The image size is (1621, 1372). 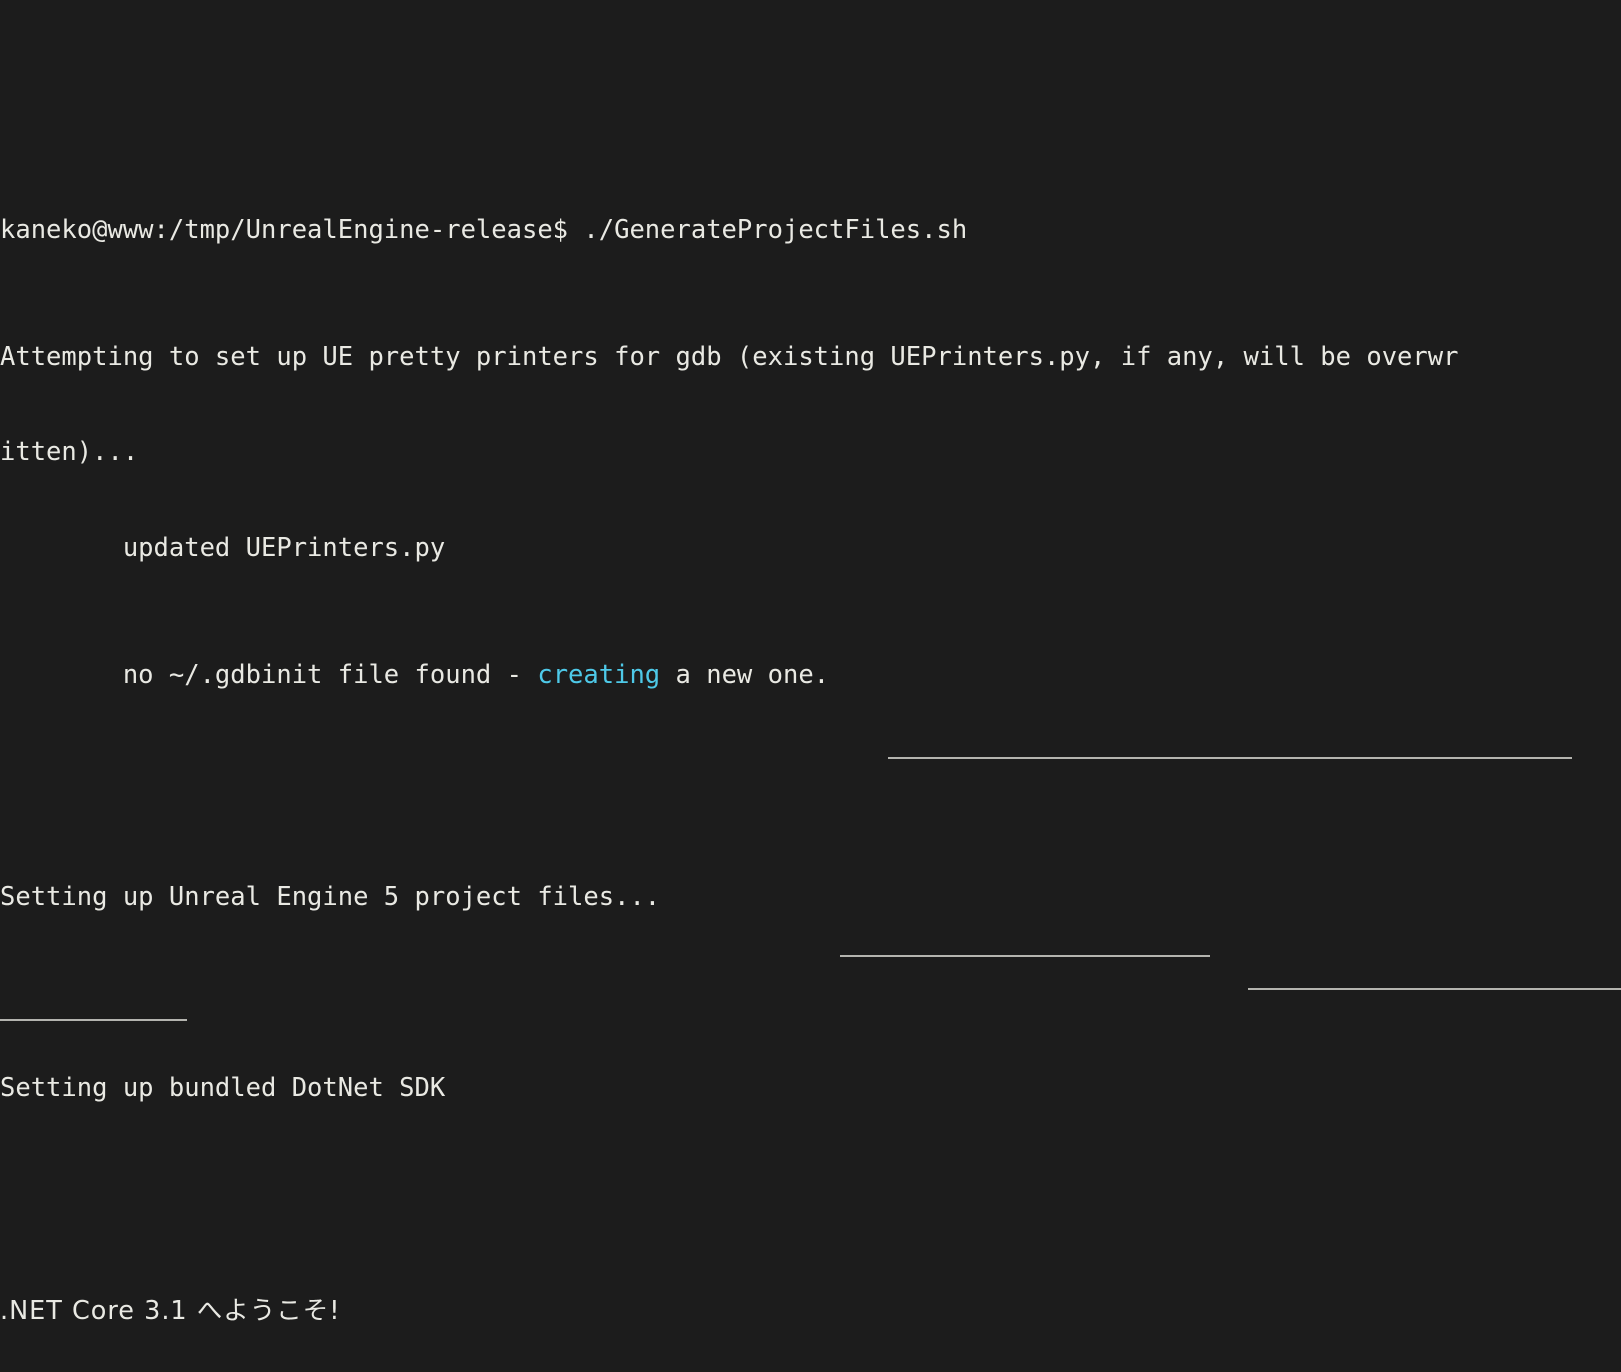 I want to click on link-hint-rule-upper, so click(x=1230, y=758).